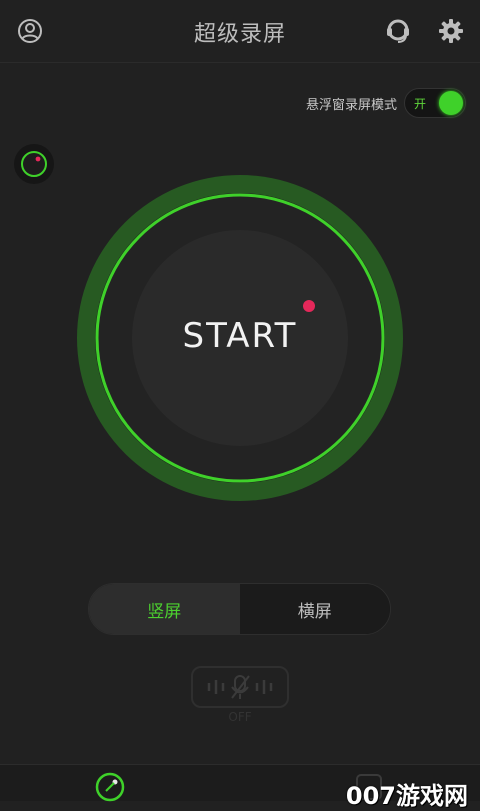 This screenshot has height=811, width=480. I want to click on toggle-on-text: 开, so click(420, 104).